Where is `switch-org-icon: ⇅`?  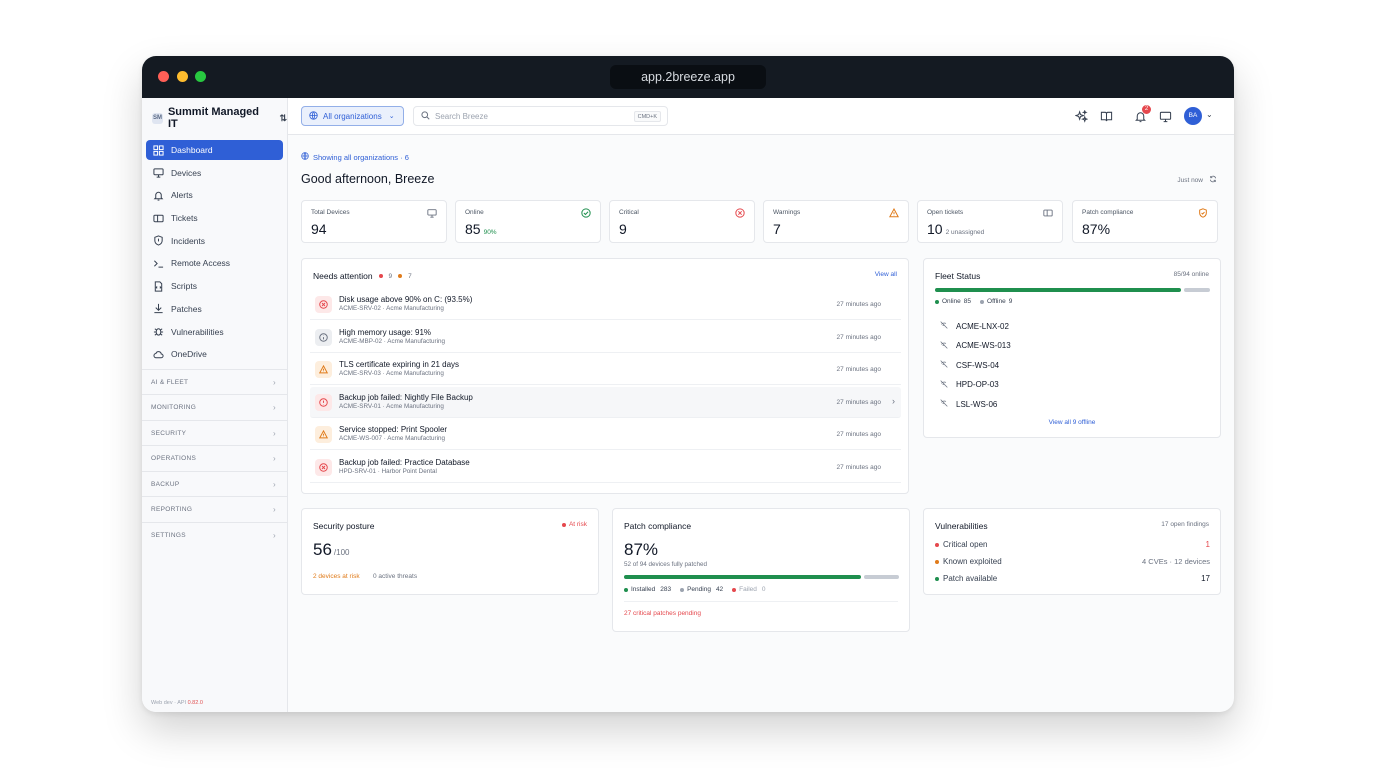 switch-org-icon: ⇅ is located at coordinates (283, 118).